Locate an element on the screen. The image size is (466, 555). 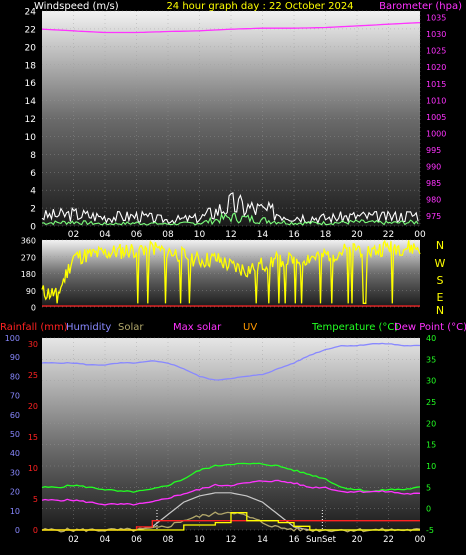
wind-x-tick: 22 is located at coordinates (388, 235).